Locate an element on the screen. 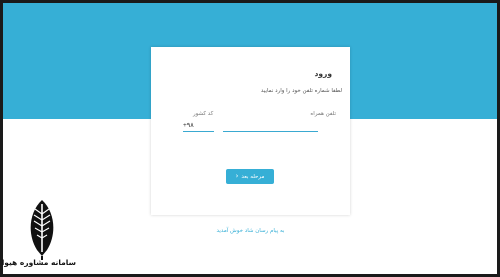 This screenshot has width=500, height=277. login-title: ورود is located at coordinates (323, 73).